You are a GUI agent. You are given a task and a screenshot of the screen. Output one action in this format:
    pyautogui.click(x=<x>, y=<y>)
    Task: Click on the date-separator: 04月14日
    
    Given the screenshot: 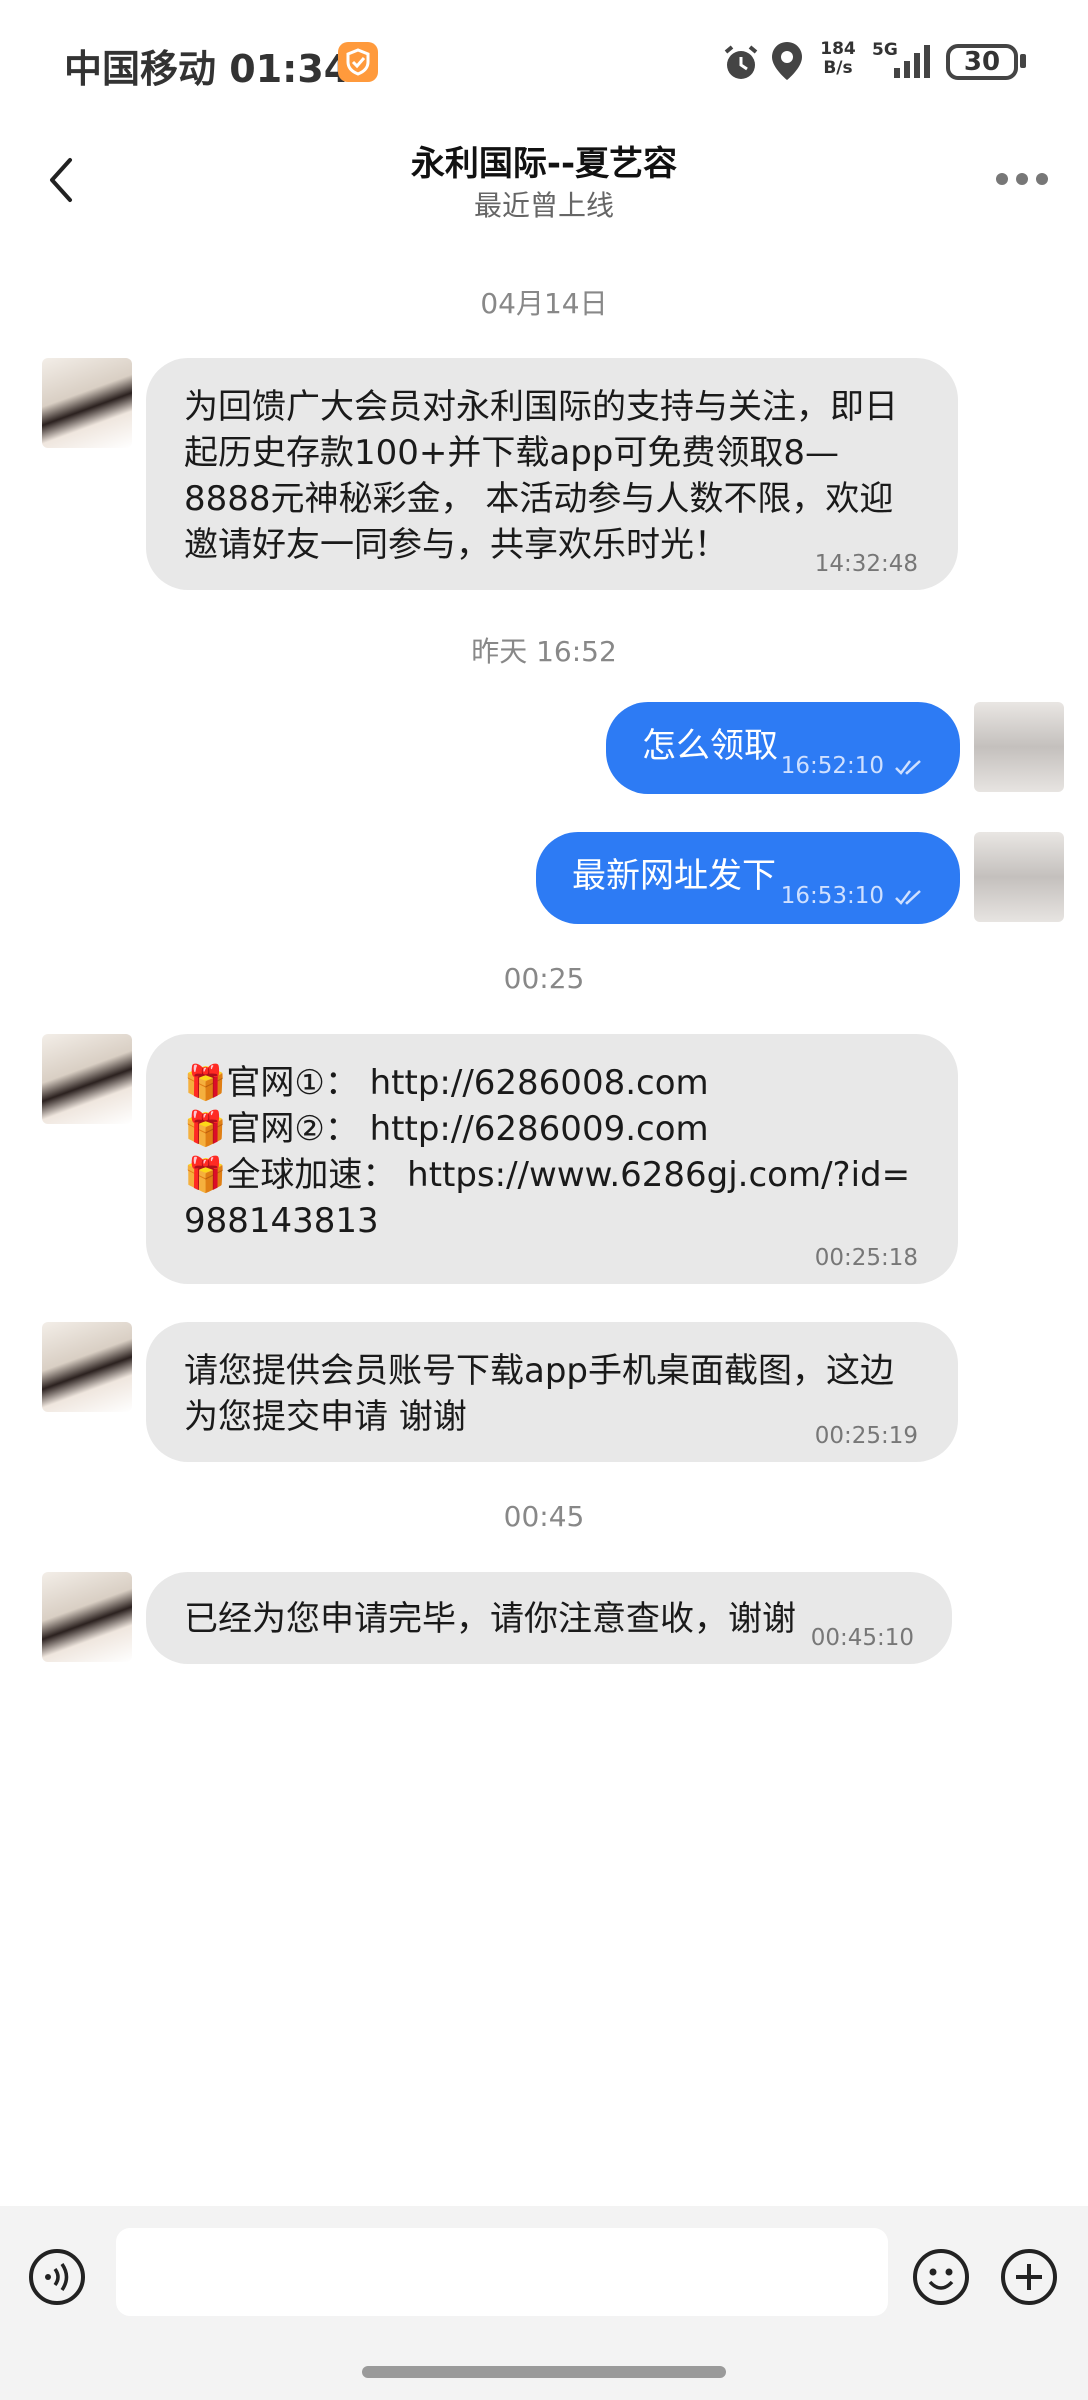 What is the action you would take?
    pyautogui.click(x=544, y=303)
    